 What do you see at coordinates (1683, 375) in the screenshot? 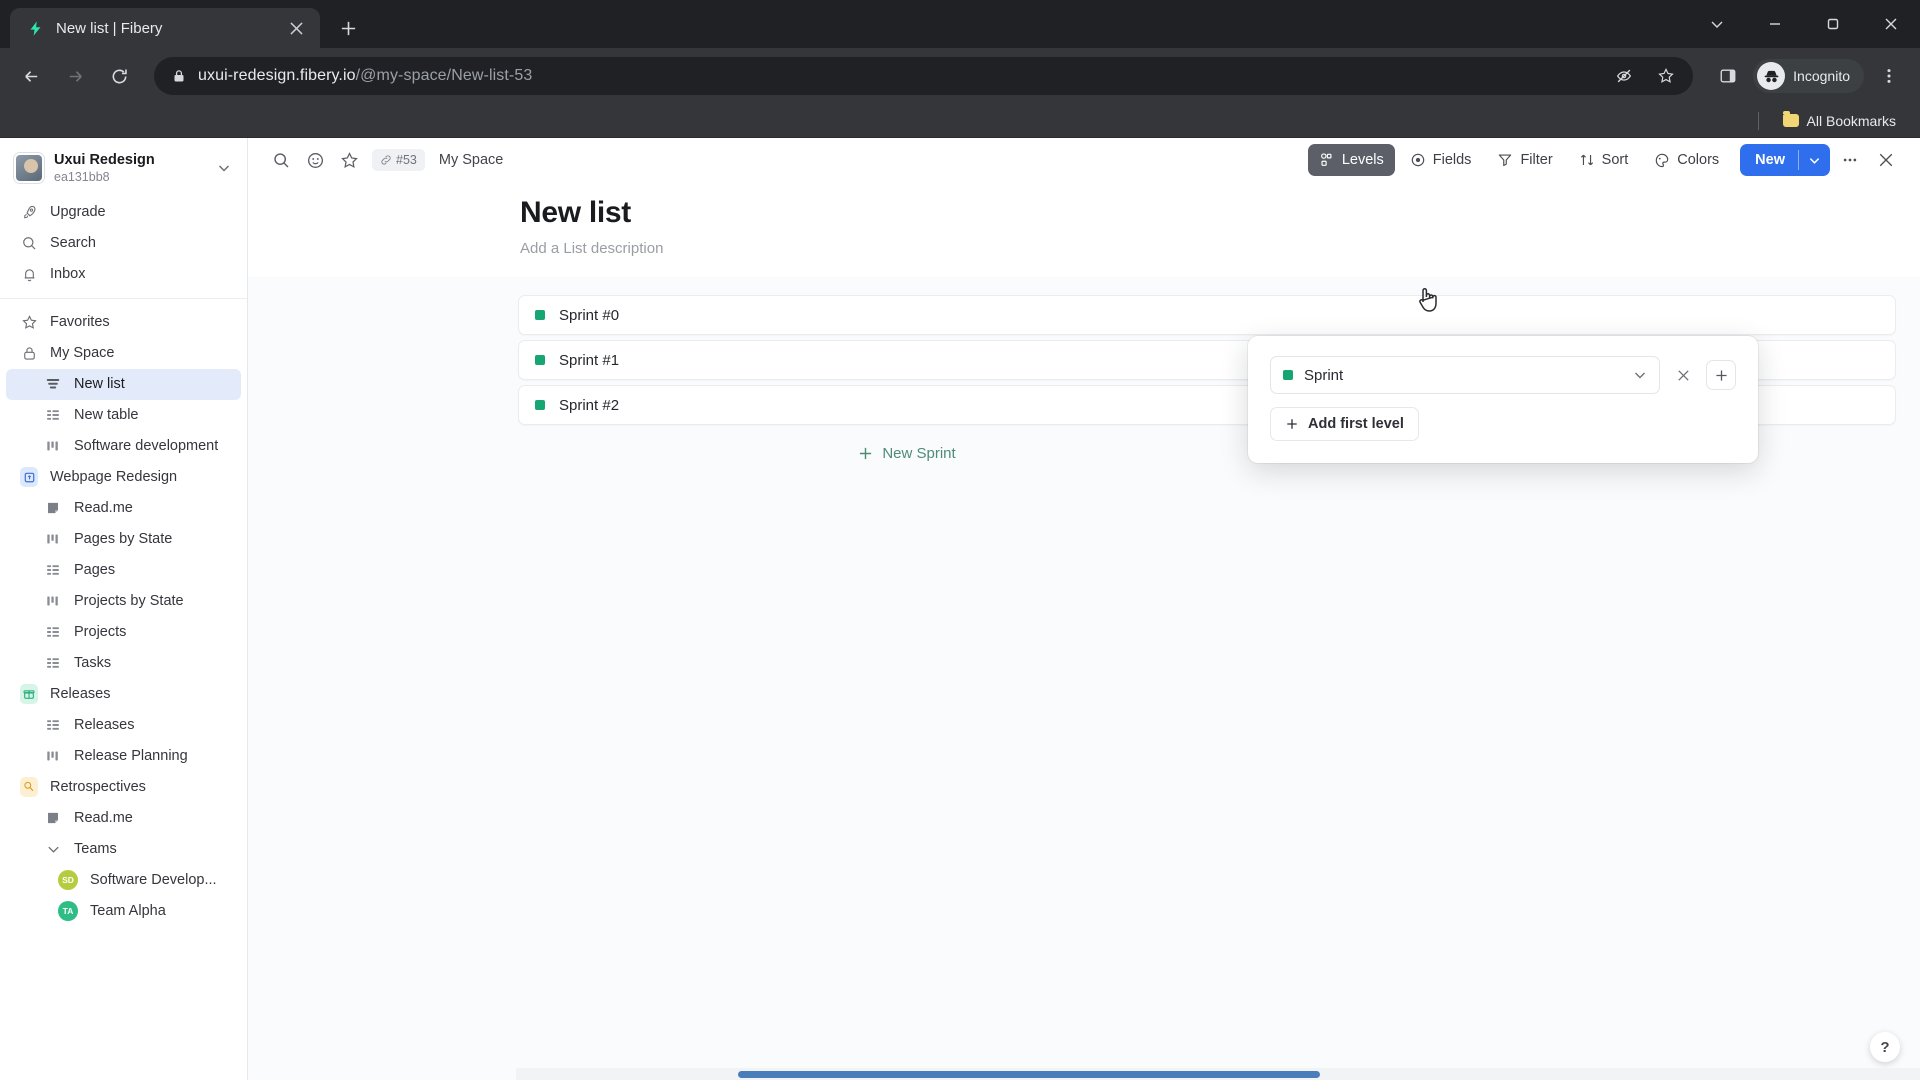
I see `remove-level-button` at bounding box center [1683, 375].